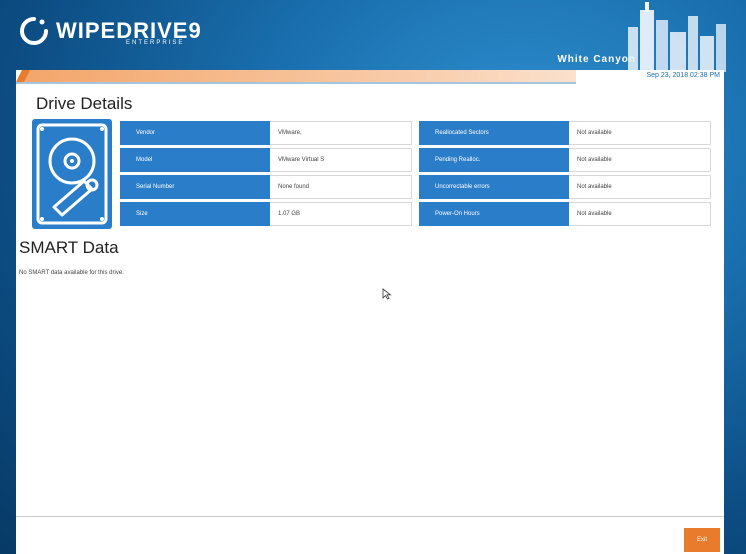 This screenshot has width=746, height=554. I want to click on header-accent-bar, so click(370, 77).